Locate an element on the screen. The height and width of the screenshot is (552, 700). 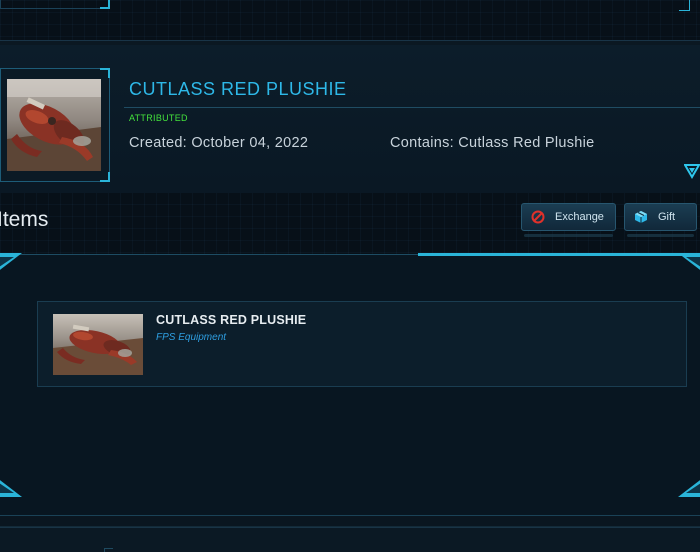
item-name: CUTLASS RED PLUSHIE is located at coordinates (231, 320).